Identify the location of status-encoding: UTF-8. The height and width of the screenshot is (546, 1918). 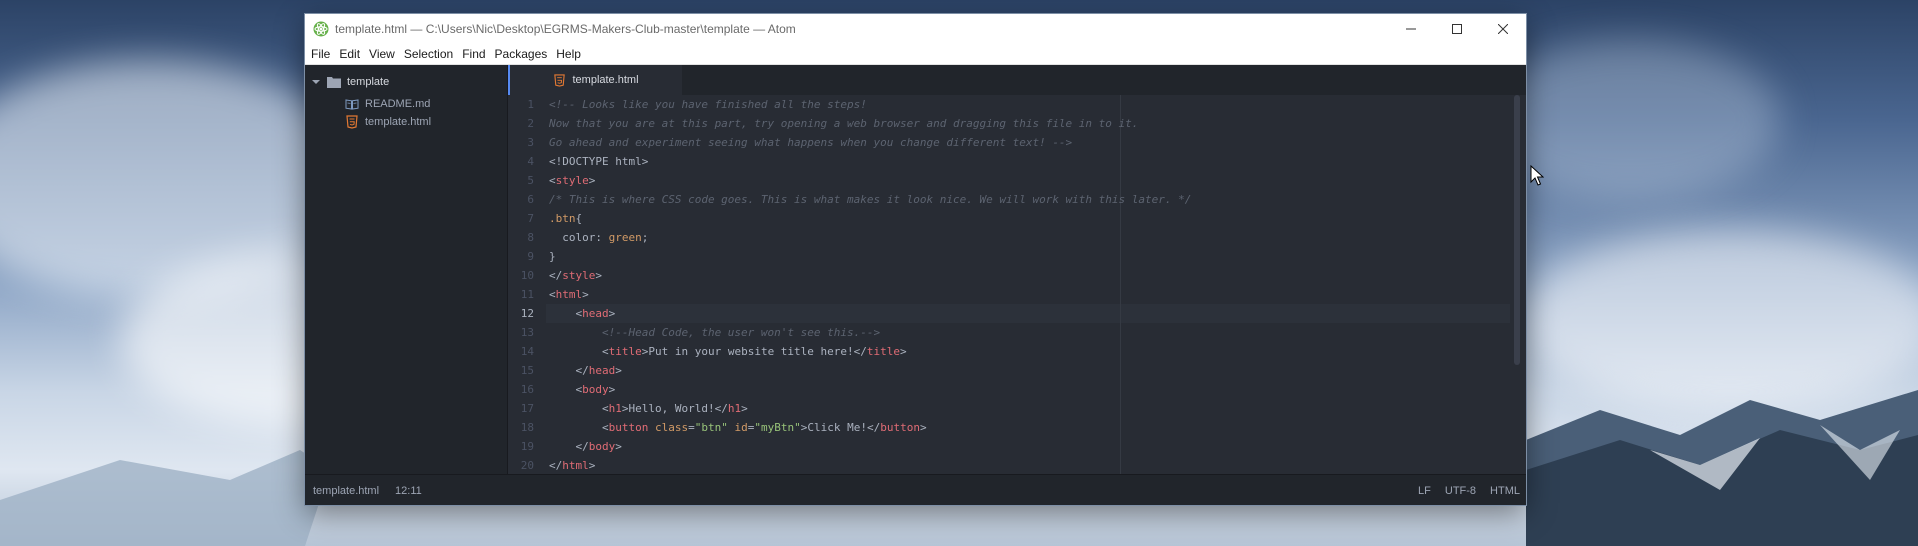
(1460, 491).